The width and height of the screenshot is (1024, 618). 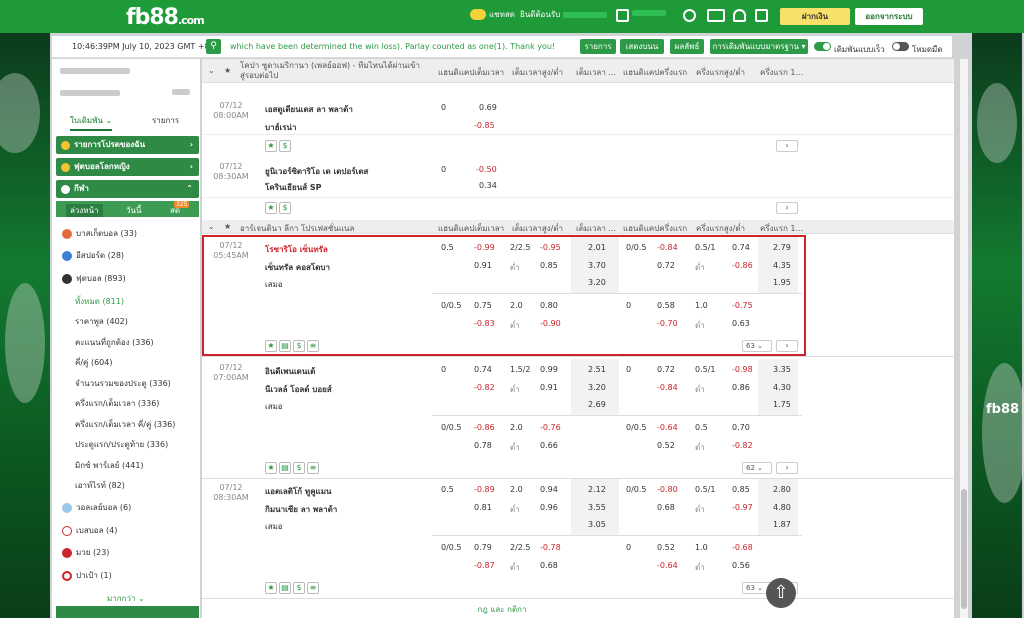 I want to click on odds-cell: -0.95, so click(x=550, y=247).